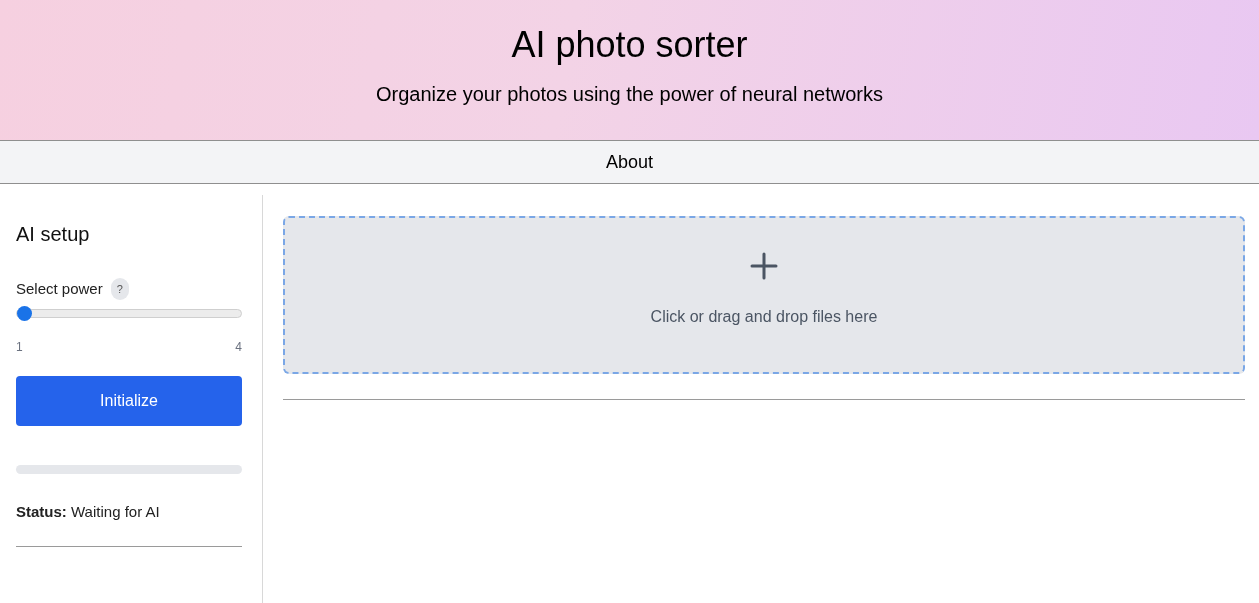  I want to click on slider-track, so click(129, 313).